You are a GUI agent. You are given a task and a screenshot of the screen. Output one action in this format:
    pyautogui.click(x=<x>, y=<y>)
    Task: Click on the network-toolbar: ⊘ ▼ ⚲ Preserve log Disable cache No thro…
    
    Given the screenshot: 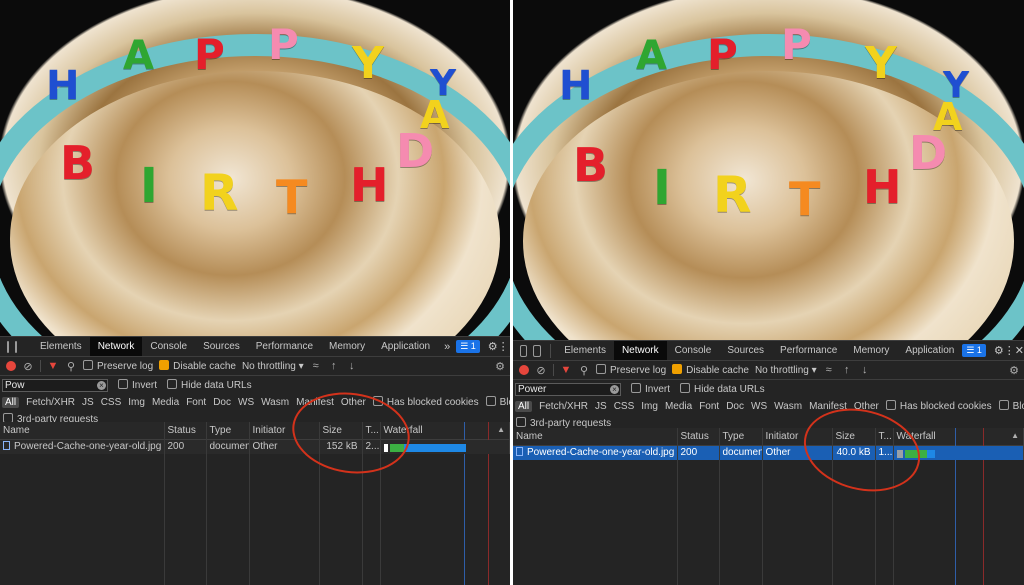 What is the action you would take?
    pyautogui.click(x=768, y=370)
    